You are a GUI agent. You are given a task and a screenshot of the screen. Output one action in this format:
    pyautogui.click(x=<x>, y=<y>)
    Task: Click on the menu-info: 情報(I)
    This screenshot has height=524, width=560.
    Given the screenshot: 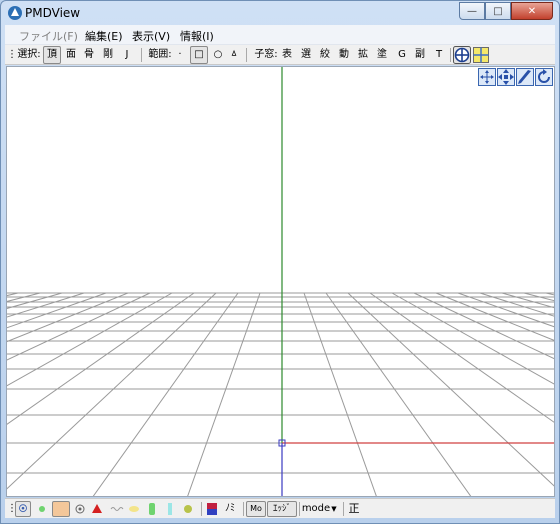 What is the action you would take?
    pyautogui.click(x=197, y=36)
    